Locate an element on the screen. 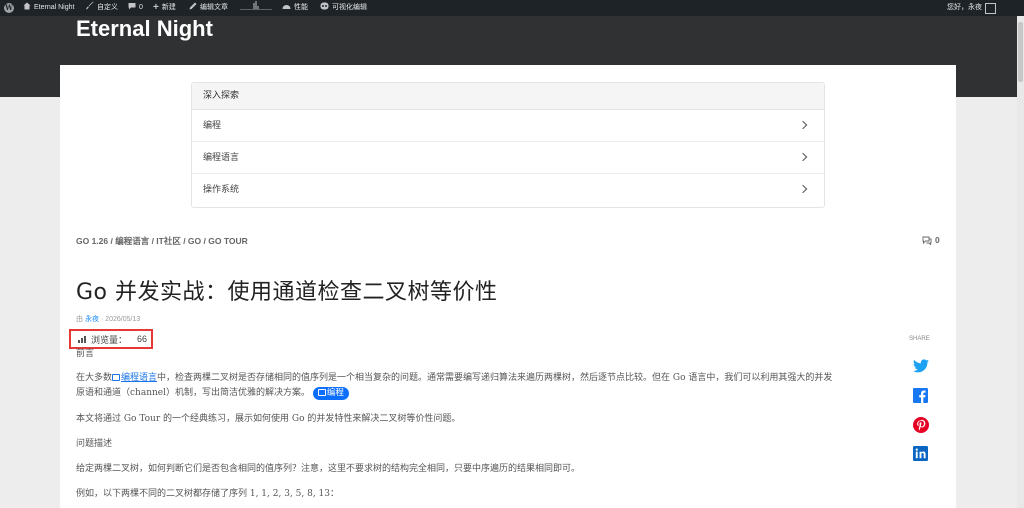  performance-label: 性能 is located at coordinates (301, 7).